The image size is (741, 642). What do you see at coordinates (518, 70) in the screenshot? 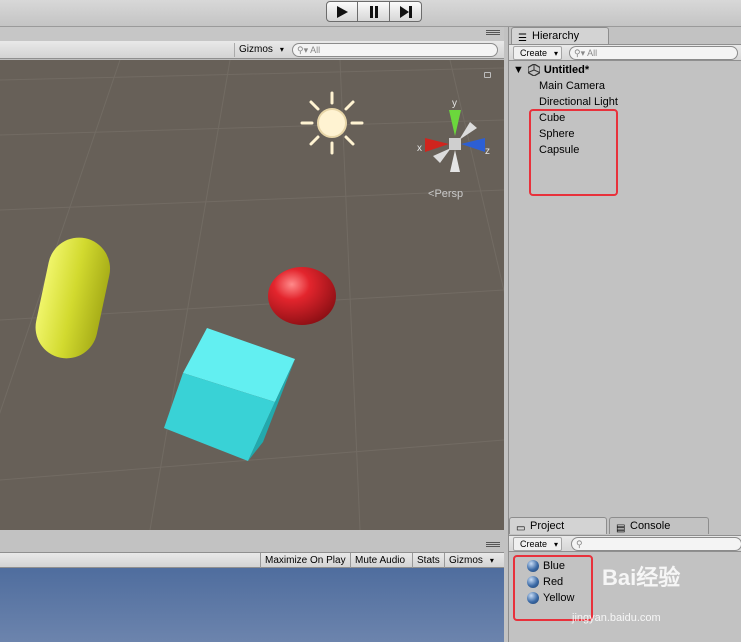
I see `expand-triangle-icon: ▼` at bounding box center [518, 70].